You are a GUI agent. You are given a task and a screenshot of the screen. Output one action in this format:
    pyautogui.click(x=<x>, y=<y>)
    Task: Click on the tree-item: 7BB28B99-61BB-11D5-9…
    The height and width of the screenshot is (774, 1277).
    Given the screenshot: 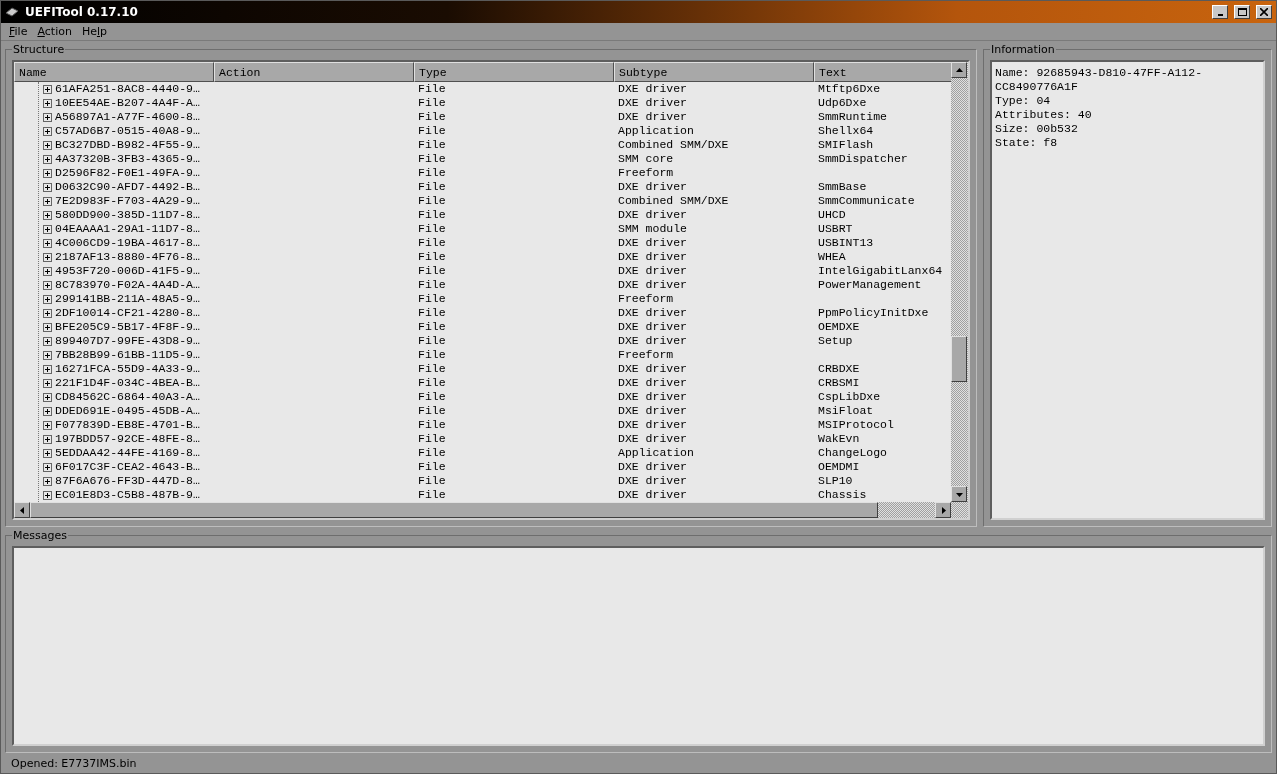 What is the action you would take?
    pyautogui.click(x=114, y=355)
    